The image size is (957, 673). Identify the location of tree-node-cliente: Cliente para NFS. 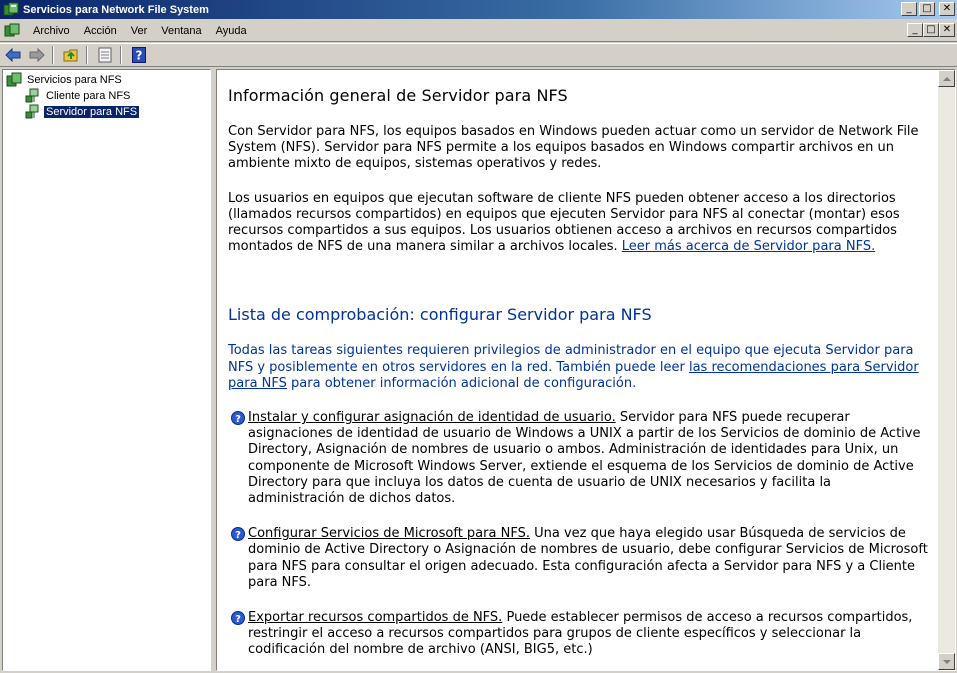
(78, 96).